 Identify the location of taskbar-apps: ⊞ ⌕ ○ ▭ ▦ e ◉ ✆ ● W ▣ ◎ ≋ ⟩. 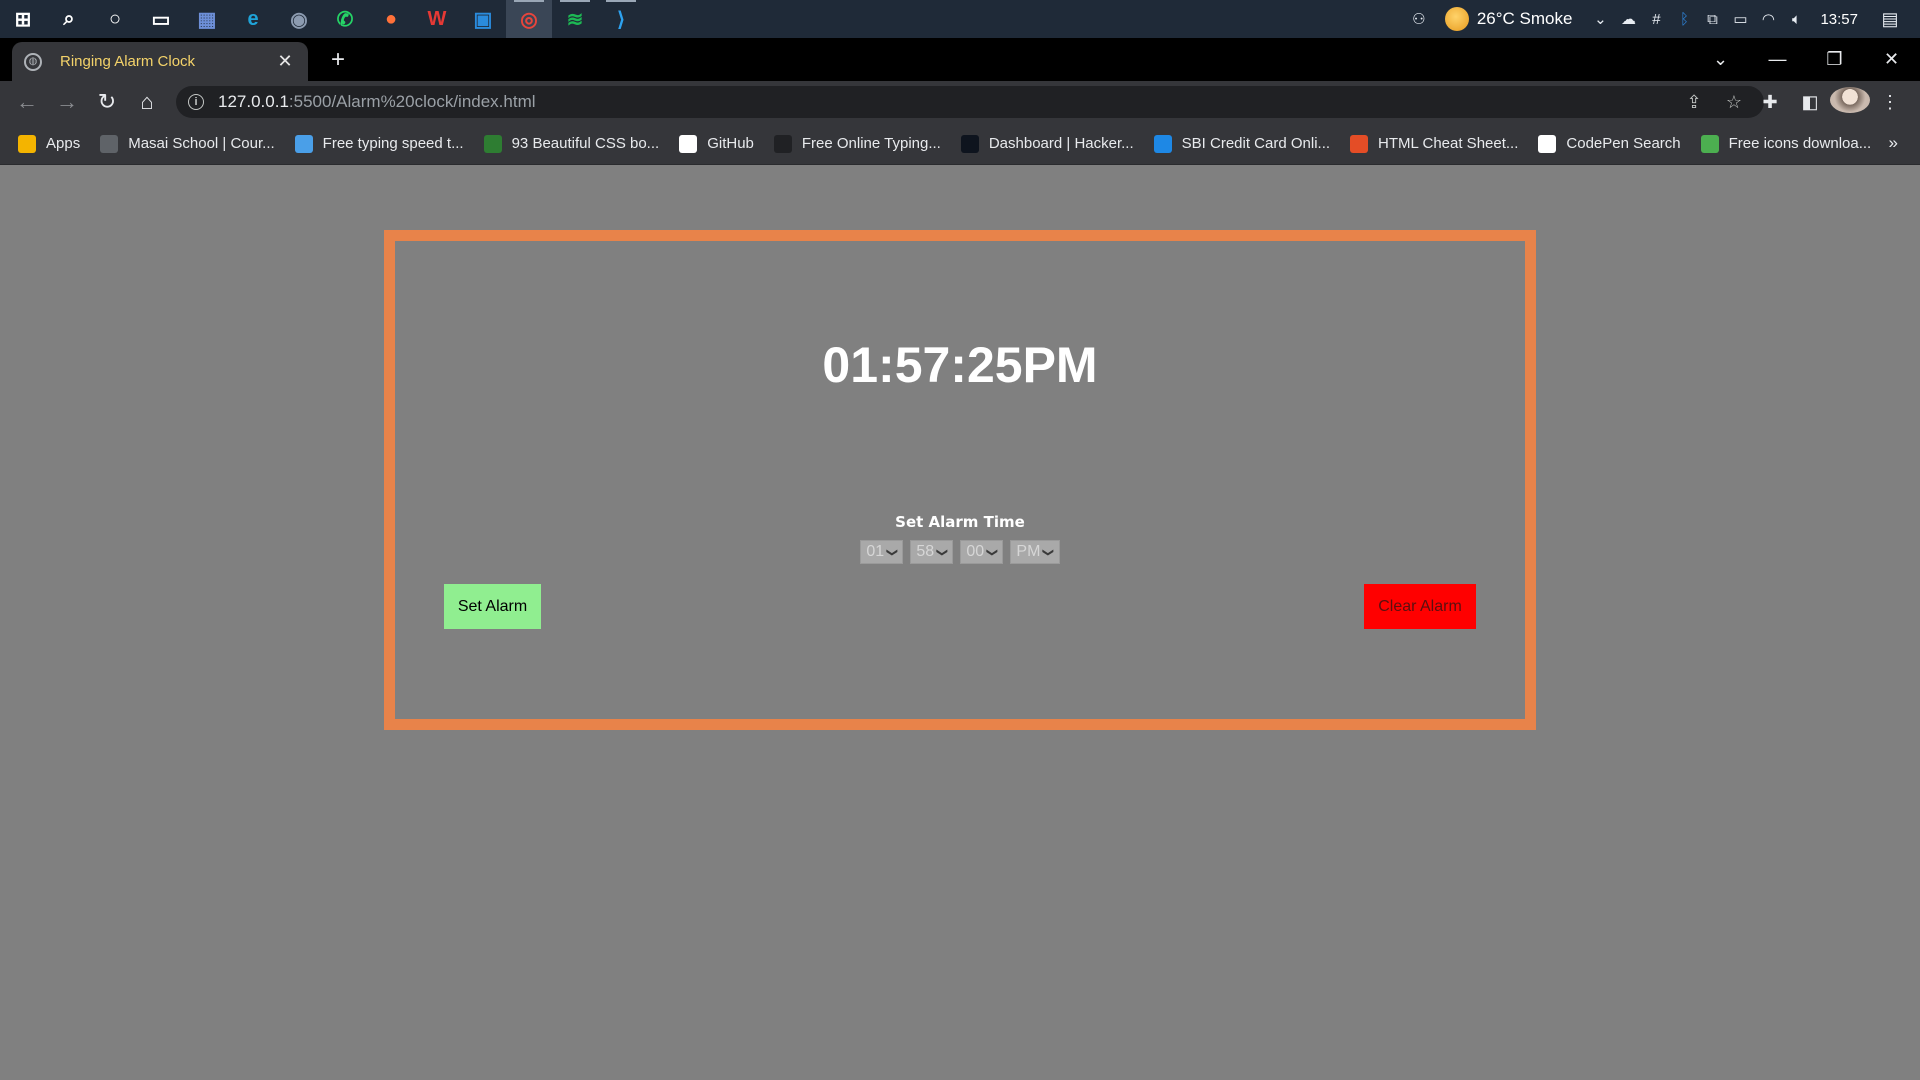
(322, 19).